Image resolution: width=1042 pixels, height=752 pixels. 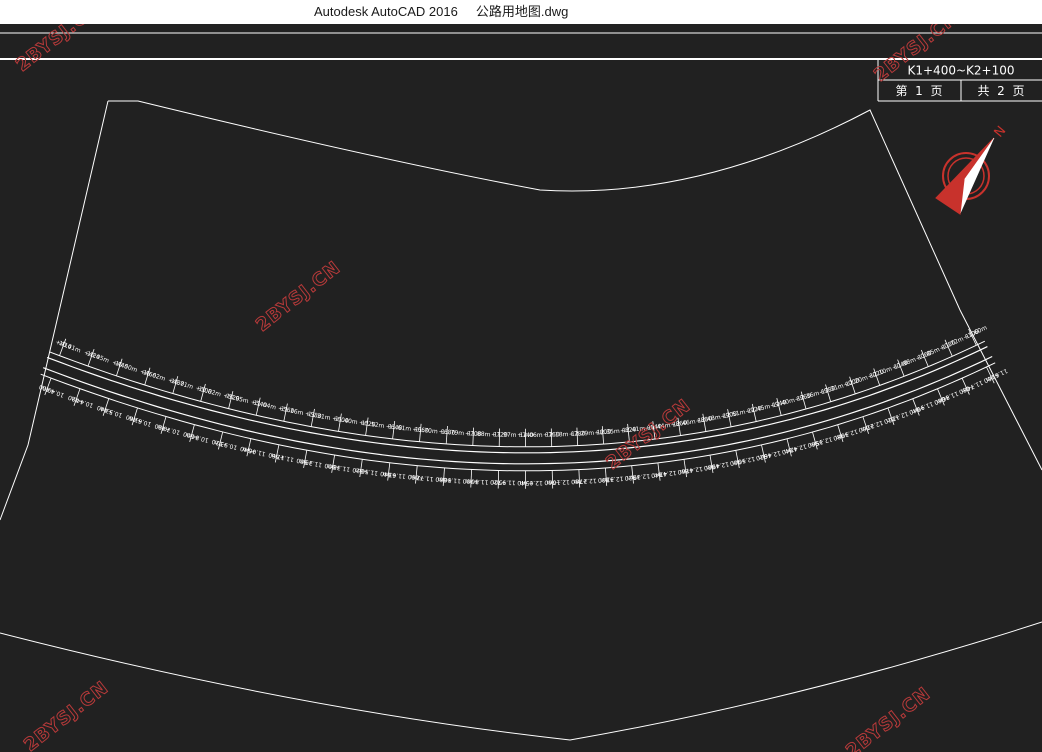 I want to click on title-bar: Autodesk AutoCAD 2016 公路用地图.dwg, so click(x=521, y=12).